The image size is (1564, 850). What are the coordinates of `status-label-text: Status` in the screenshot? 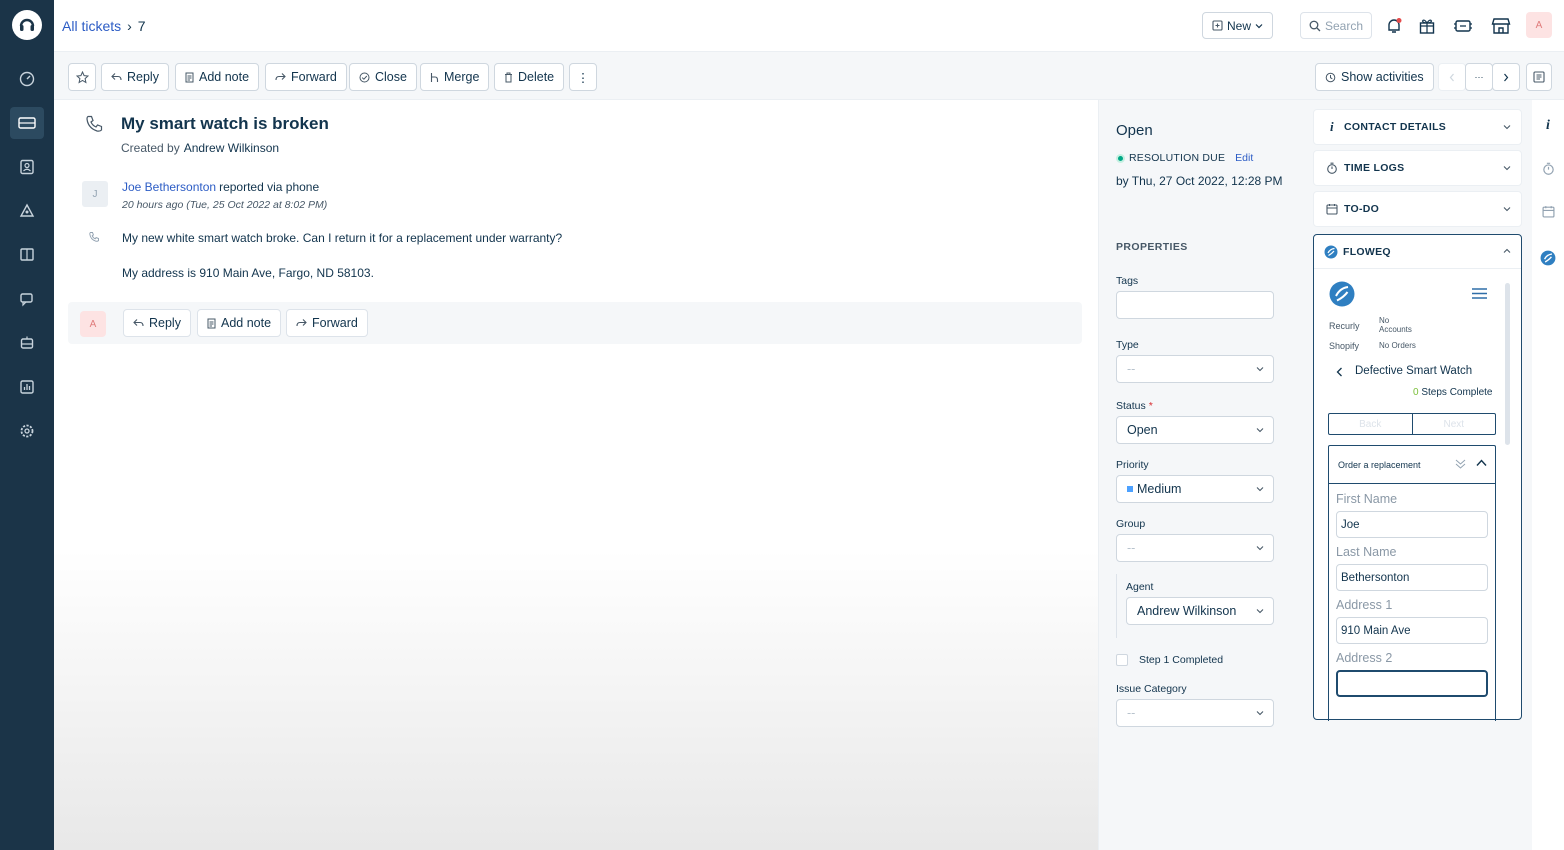 It's located at (1131, 406).